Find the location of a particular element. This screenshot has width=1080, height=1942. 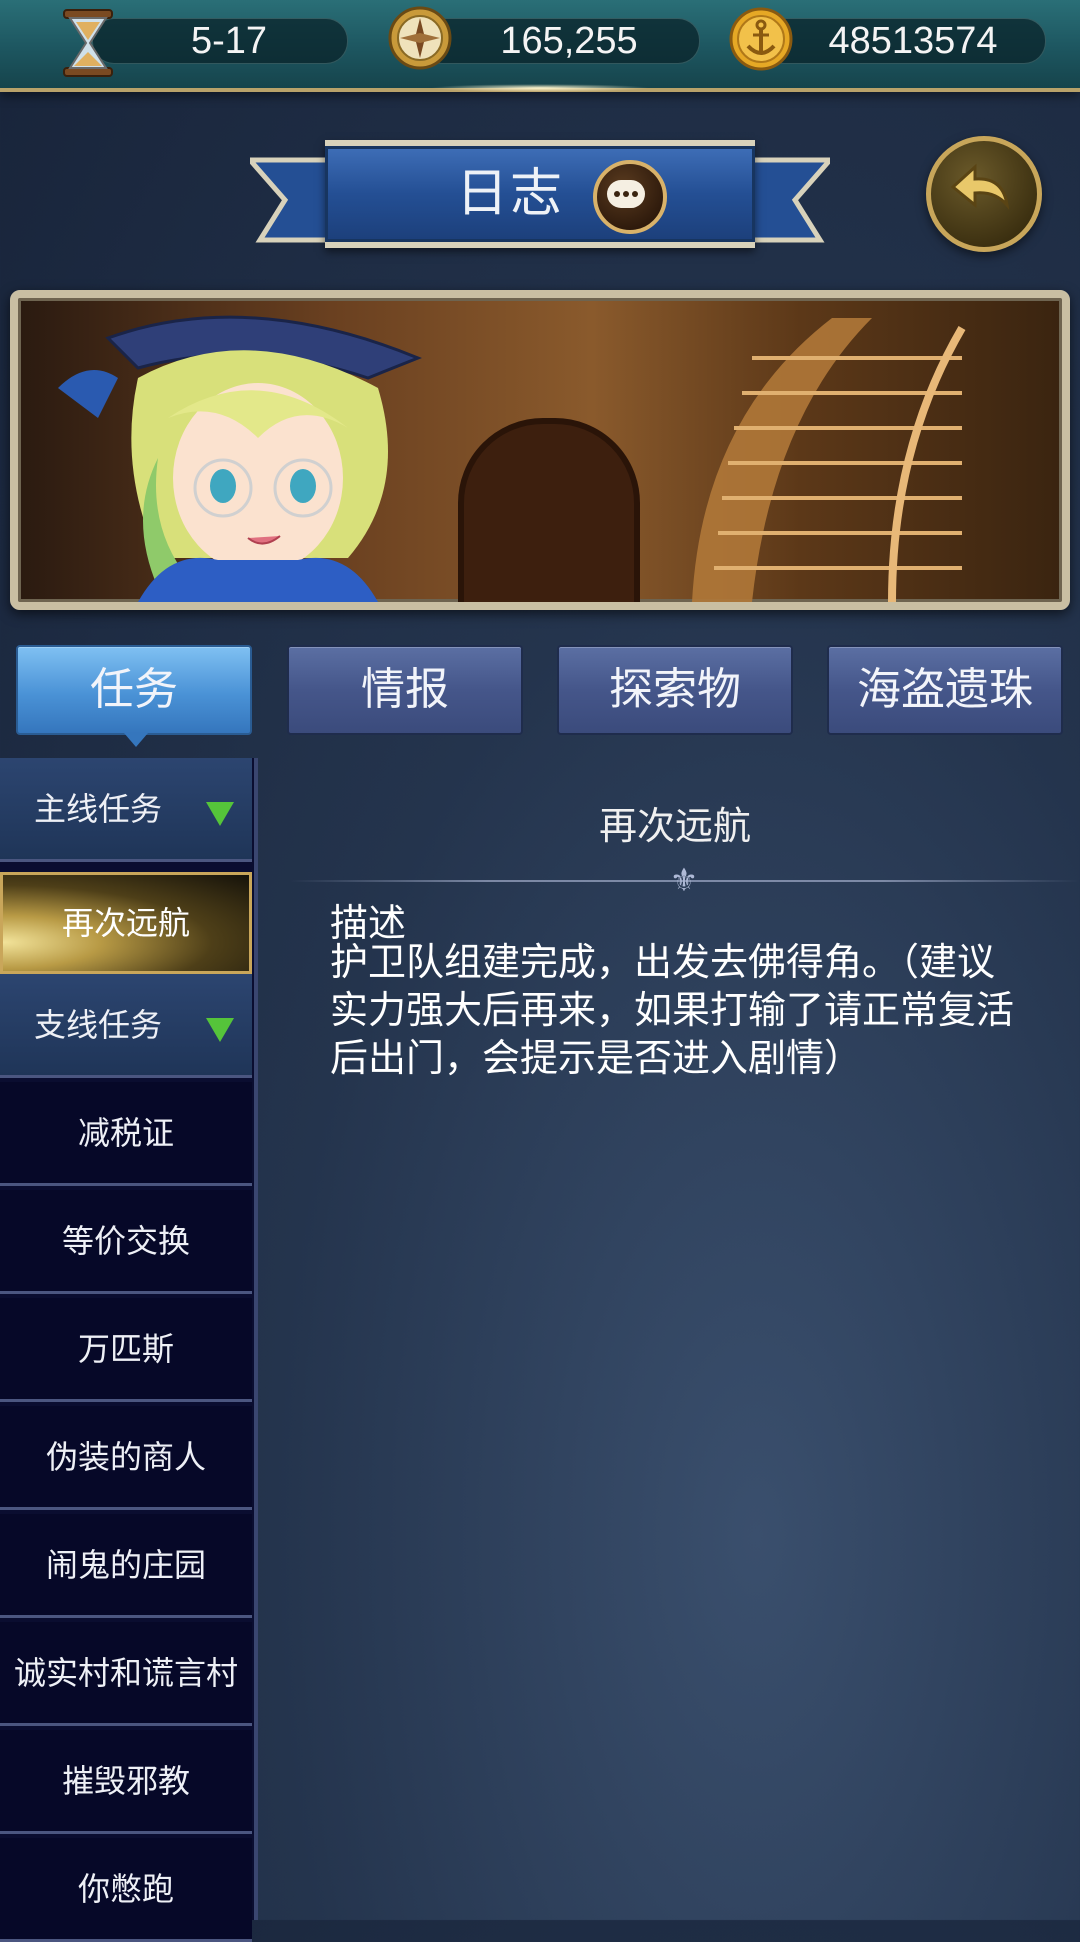

tab-quests: 任务 is located at coordinates (134, 696).